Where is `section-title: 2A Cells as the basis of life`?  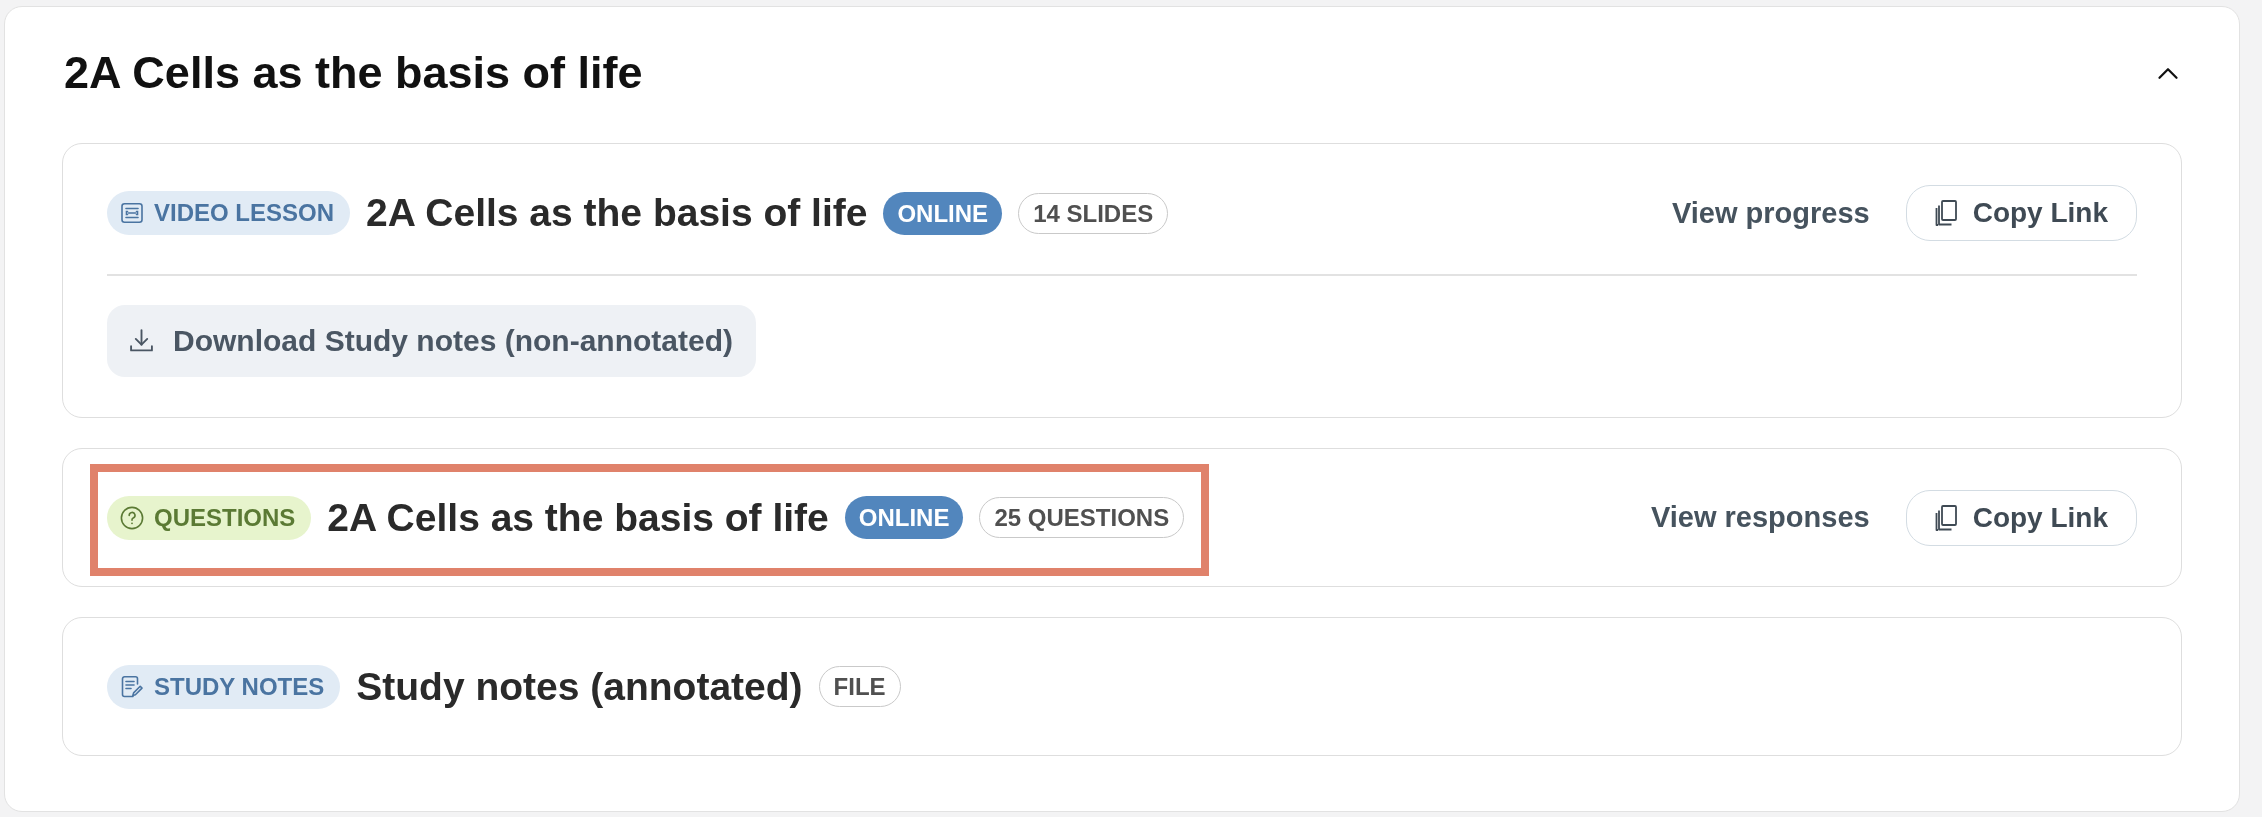
section-title: 2A Cells as the basis of life is located at coordinates (353, 73).